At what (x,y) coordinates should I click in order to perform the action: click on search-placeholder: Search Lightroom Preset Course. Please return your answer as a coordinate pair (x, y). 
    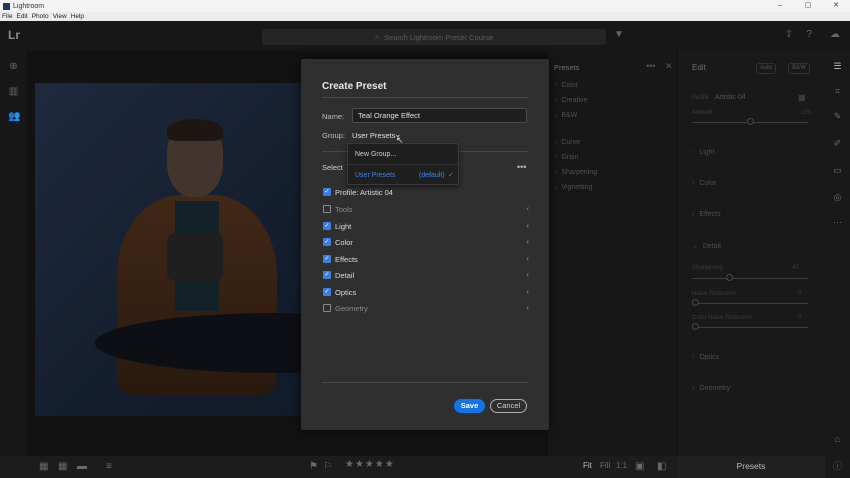
    Looking at the image, I should click on (438, 37).